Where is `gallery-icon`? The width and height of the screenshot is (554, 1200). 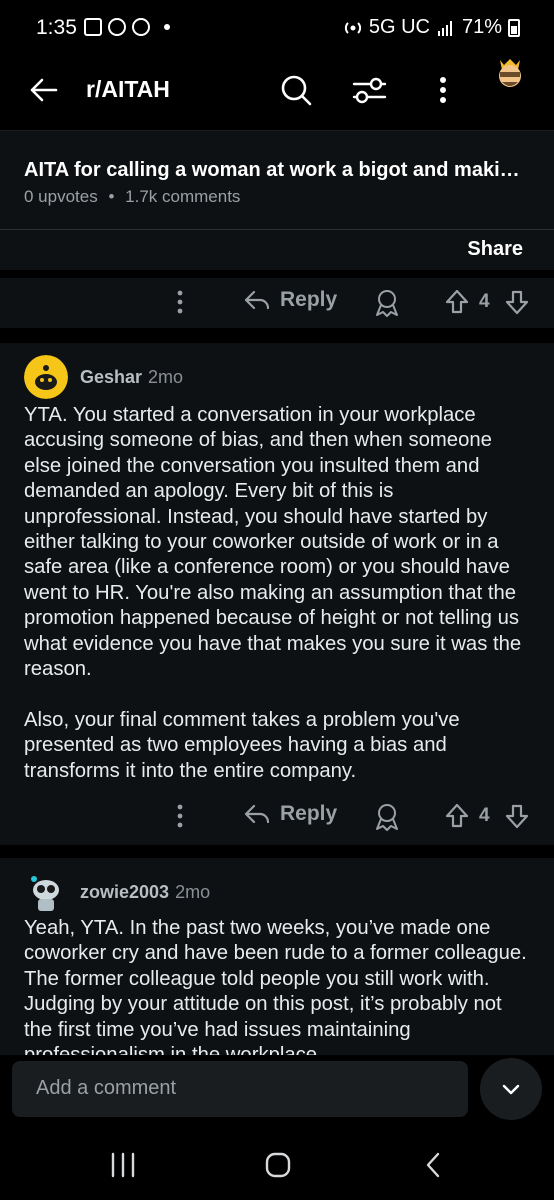 gallery-icon is located at coordinates (93, 27).